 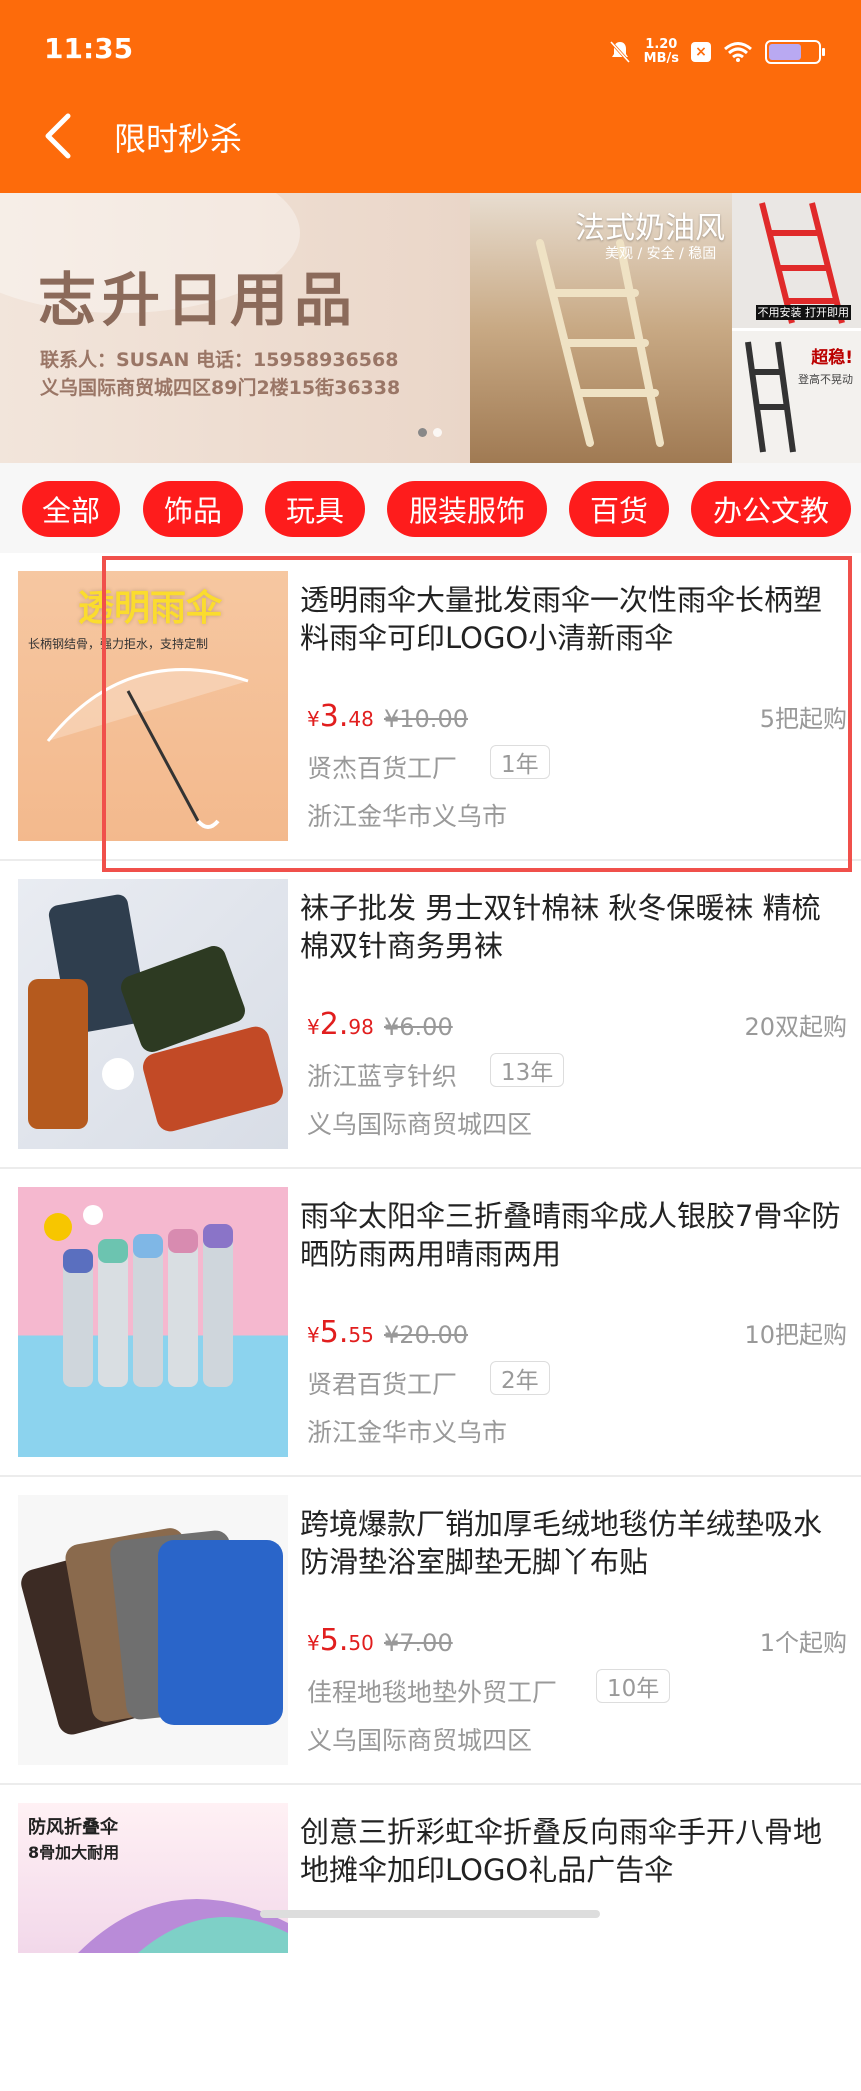 What do you see at coordinates (340, 1640) in the screenshot?
I see `product-price: ¥5.50` at bounding box center [340, 1640].